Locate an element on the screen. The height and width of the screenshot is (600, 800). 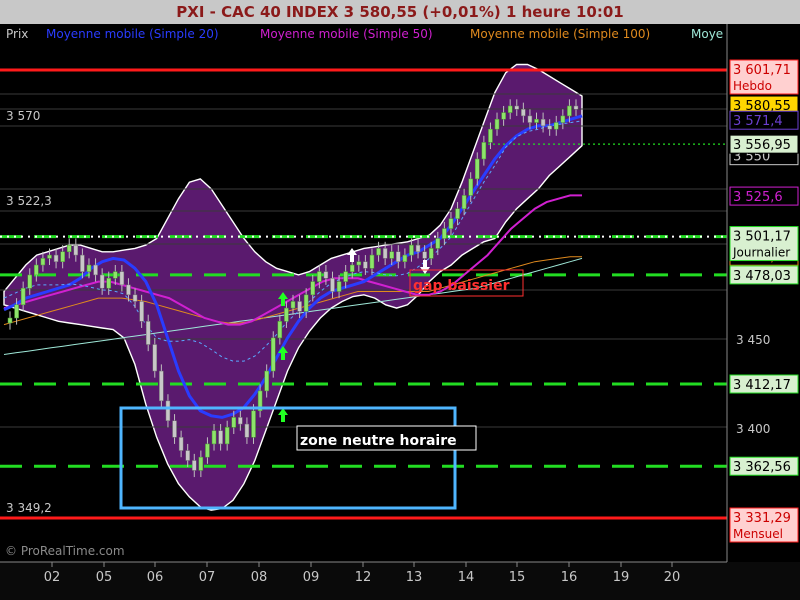
x-tick-label: 08 is located at coordinates (259, 577).